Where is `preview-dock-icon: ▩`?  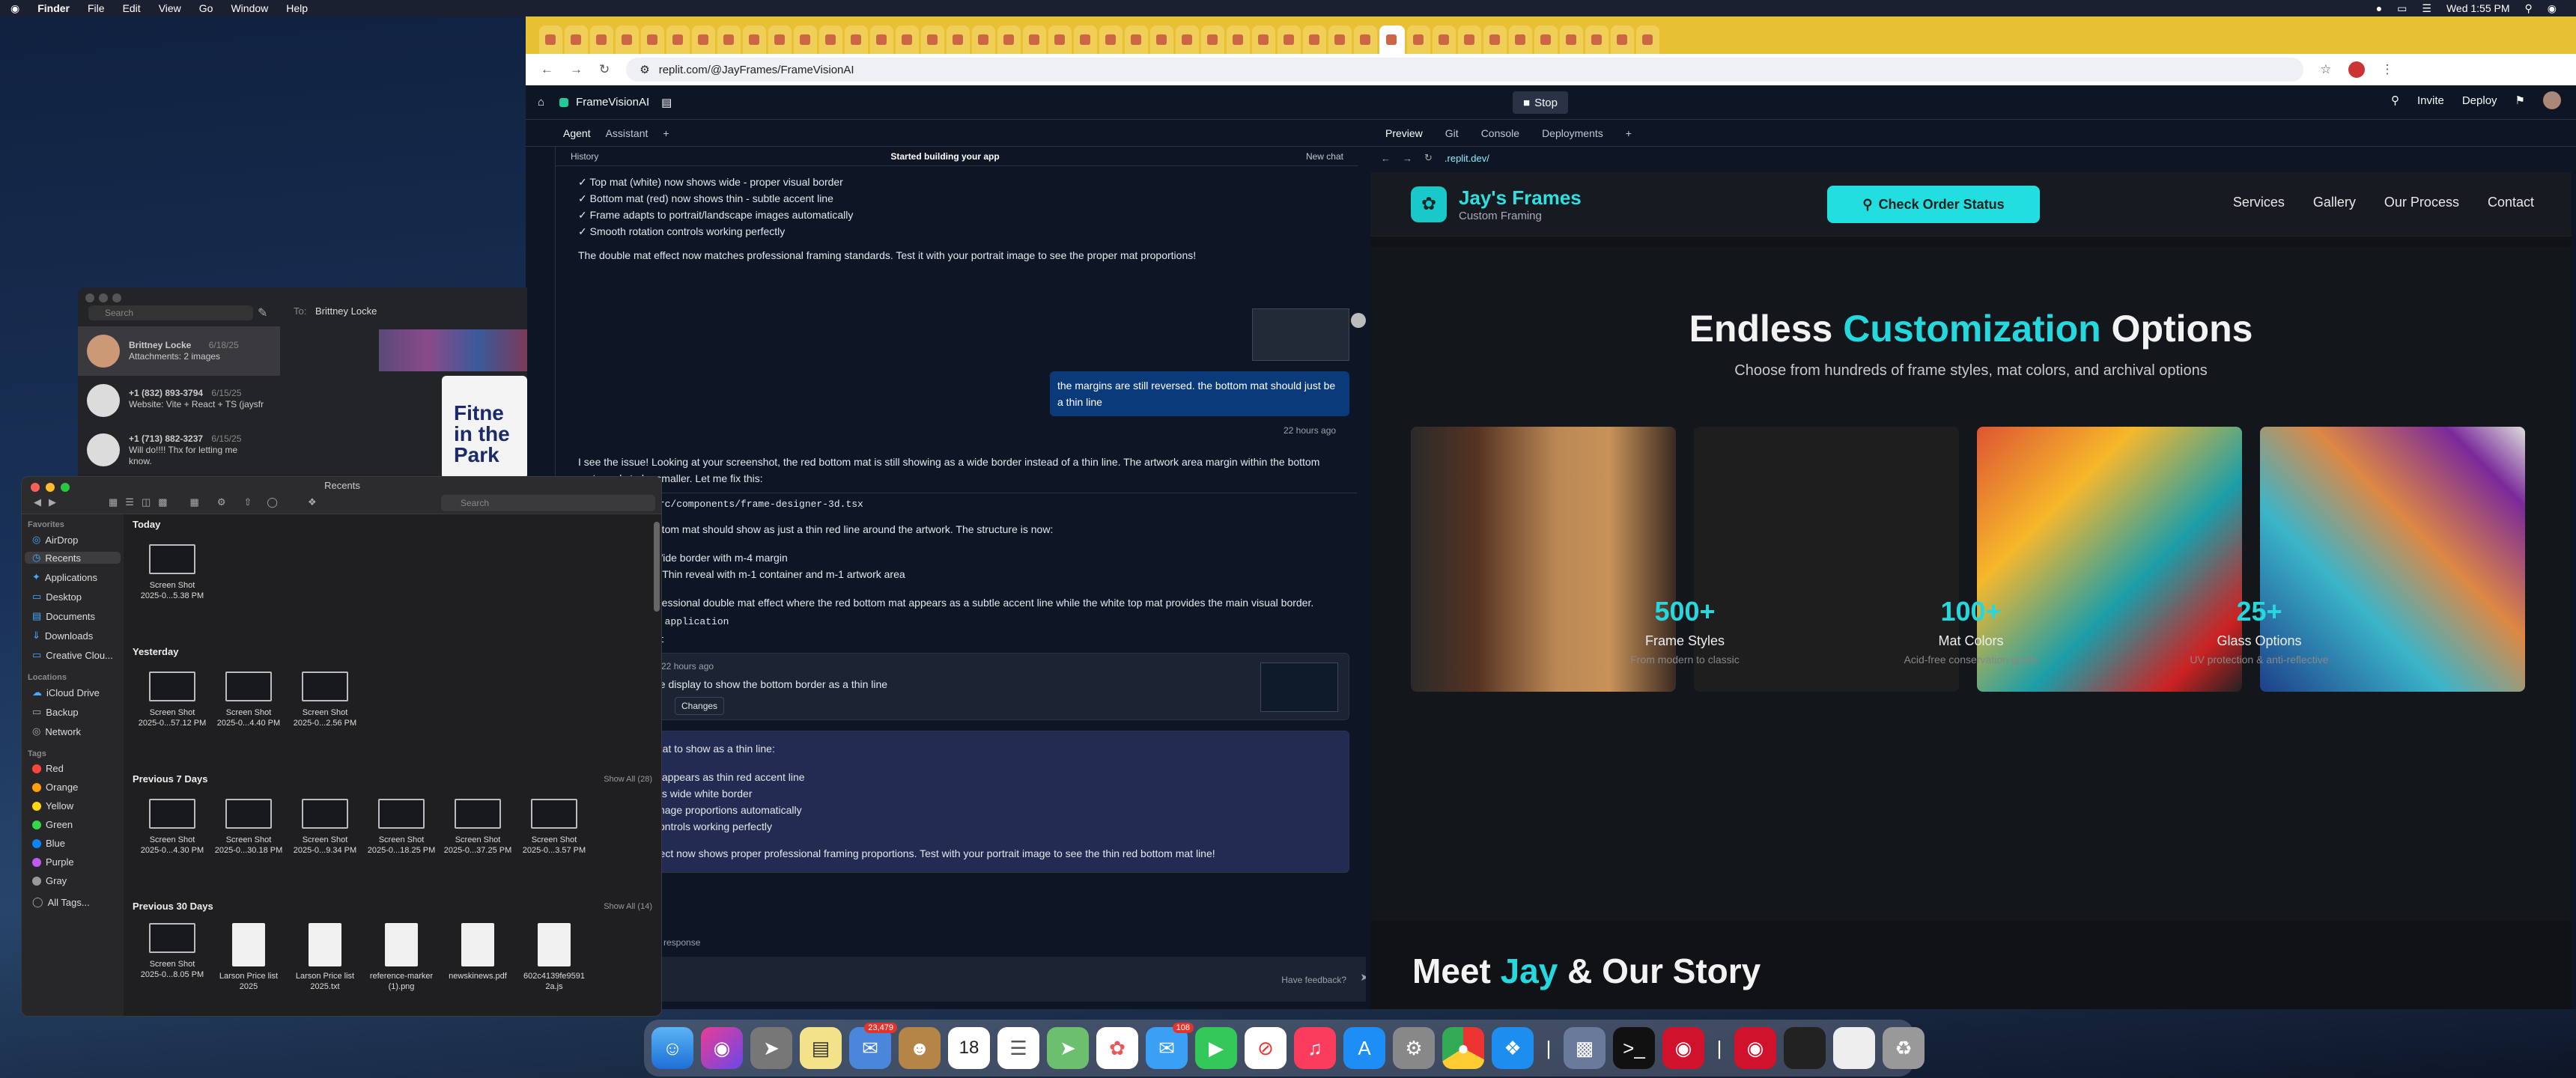 preview-dock-icon: ▩ is located at coordinates (1585, 1048).